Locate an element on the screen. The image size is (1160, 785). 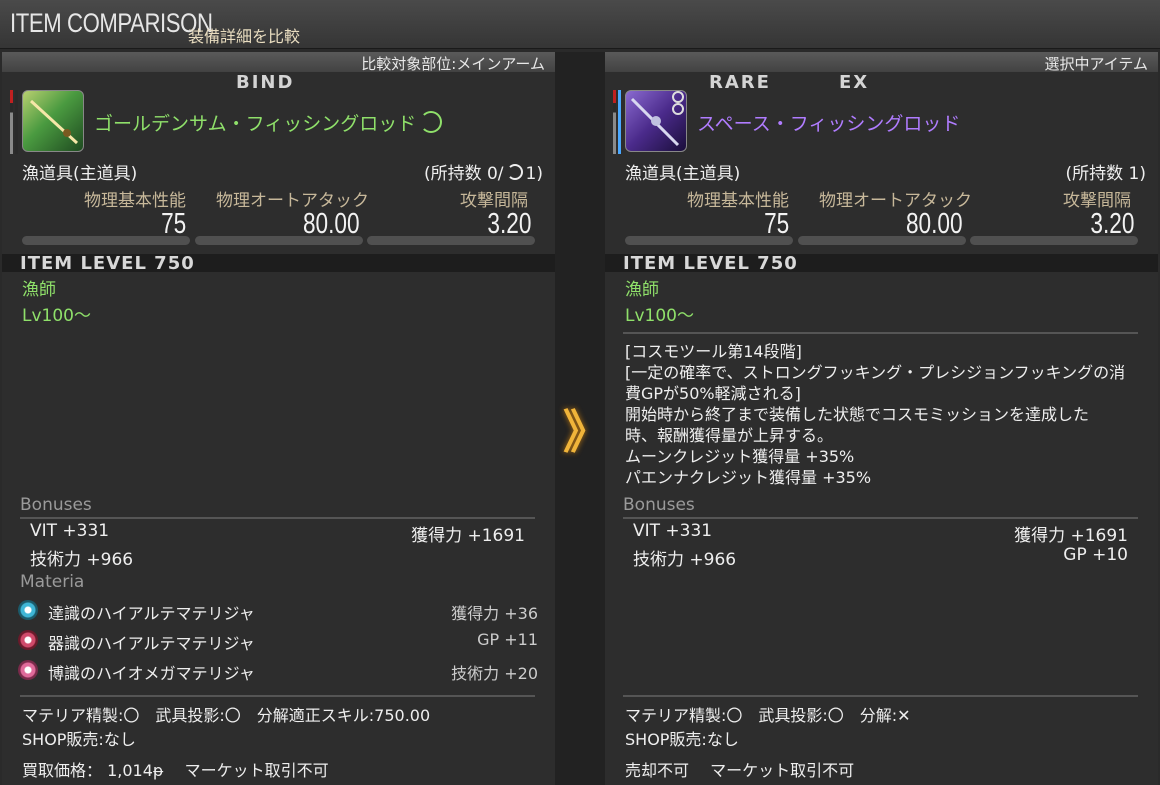
description-line: ムーンクレジット獲得量 +35% is located at coordinates (740, 456).